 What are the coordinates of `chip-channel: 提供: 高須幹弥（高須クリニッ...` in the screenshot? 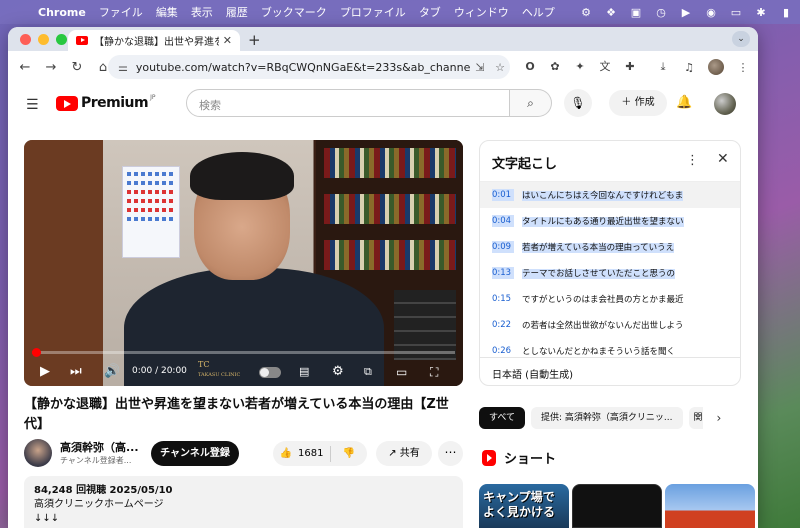 It's located at (607, 418).